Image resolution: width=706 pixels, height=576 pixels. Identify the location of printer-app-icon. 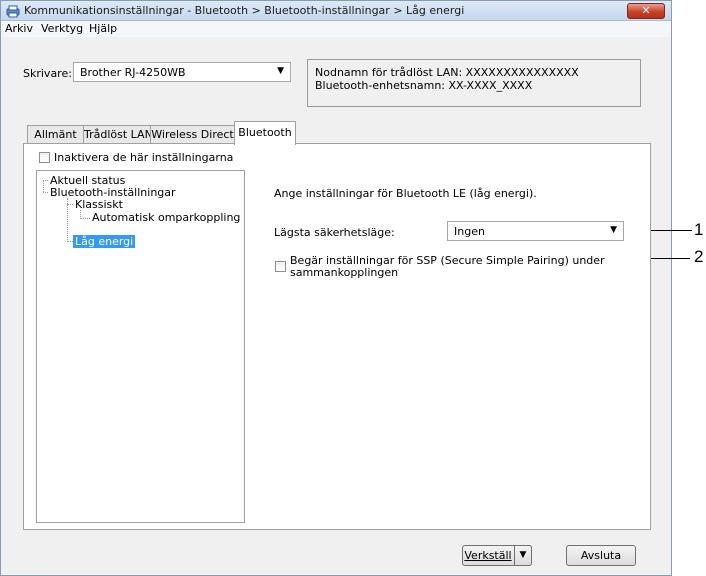
(13, 11).